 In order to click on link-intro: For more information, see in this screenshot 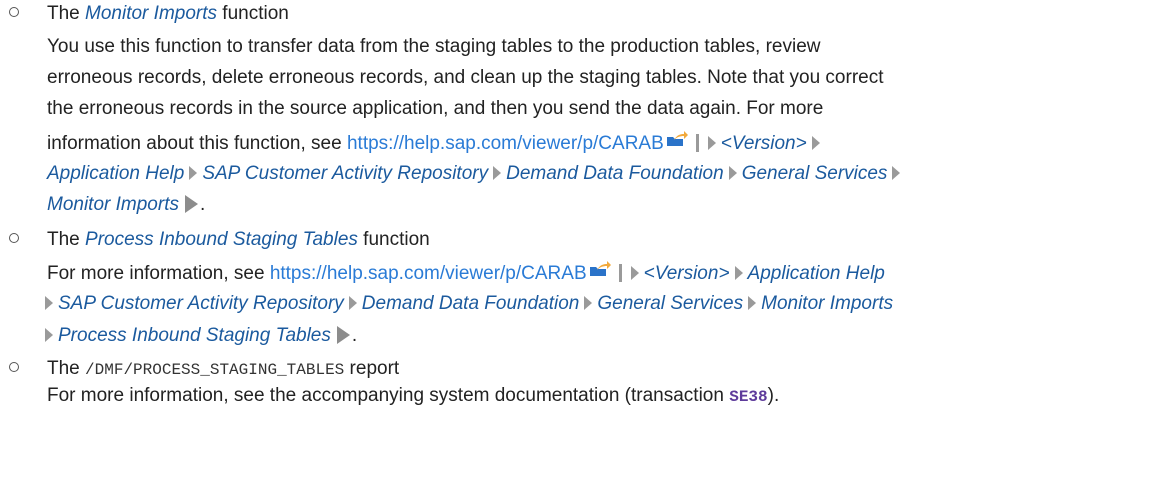, I will do `click(158, 274)`.